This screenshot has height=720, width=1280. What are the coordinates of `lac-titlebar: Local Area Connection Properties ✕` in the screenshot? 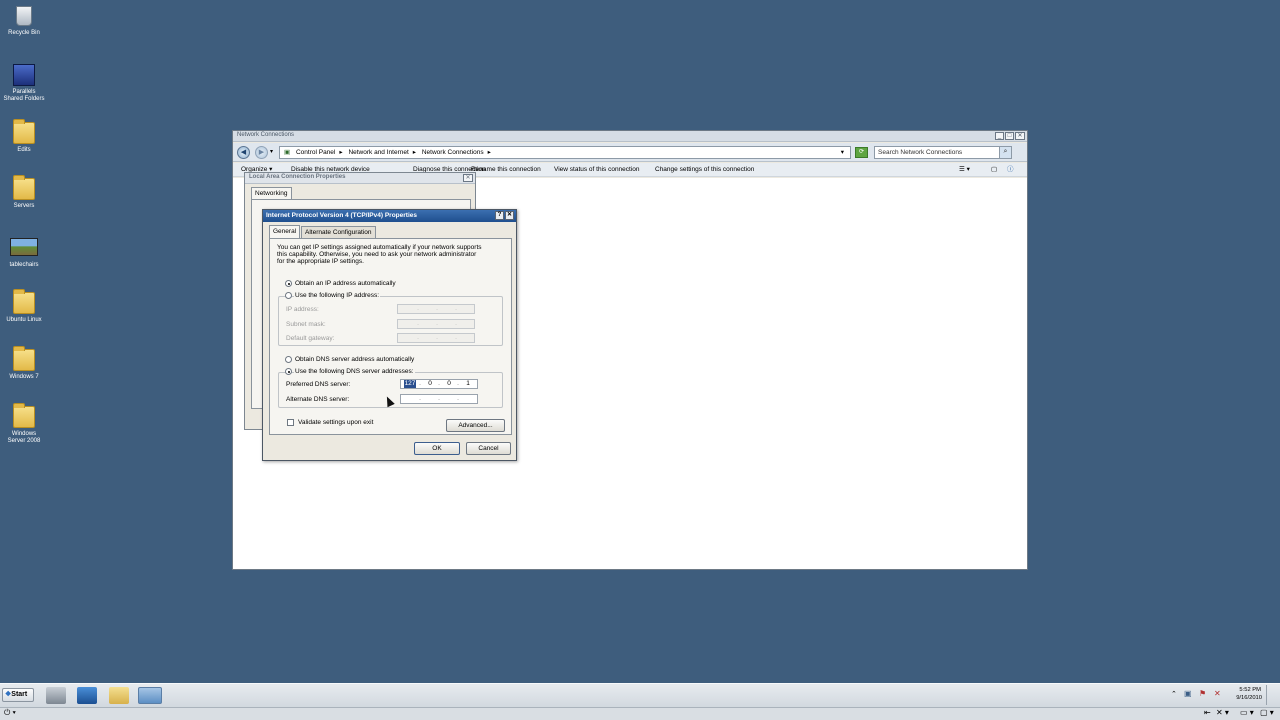 It's located at (360, 178).